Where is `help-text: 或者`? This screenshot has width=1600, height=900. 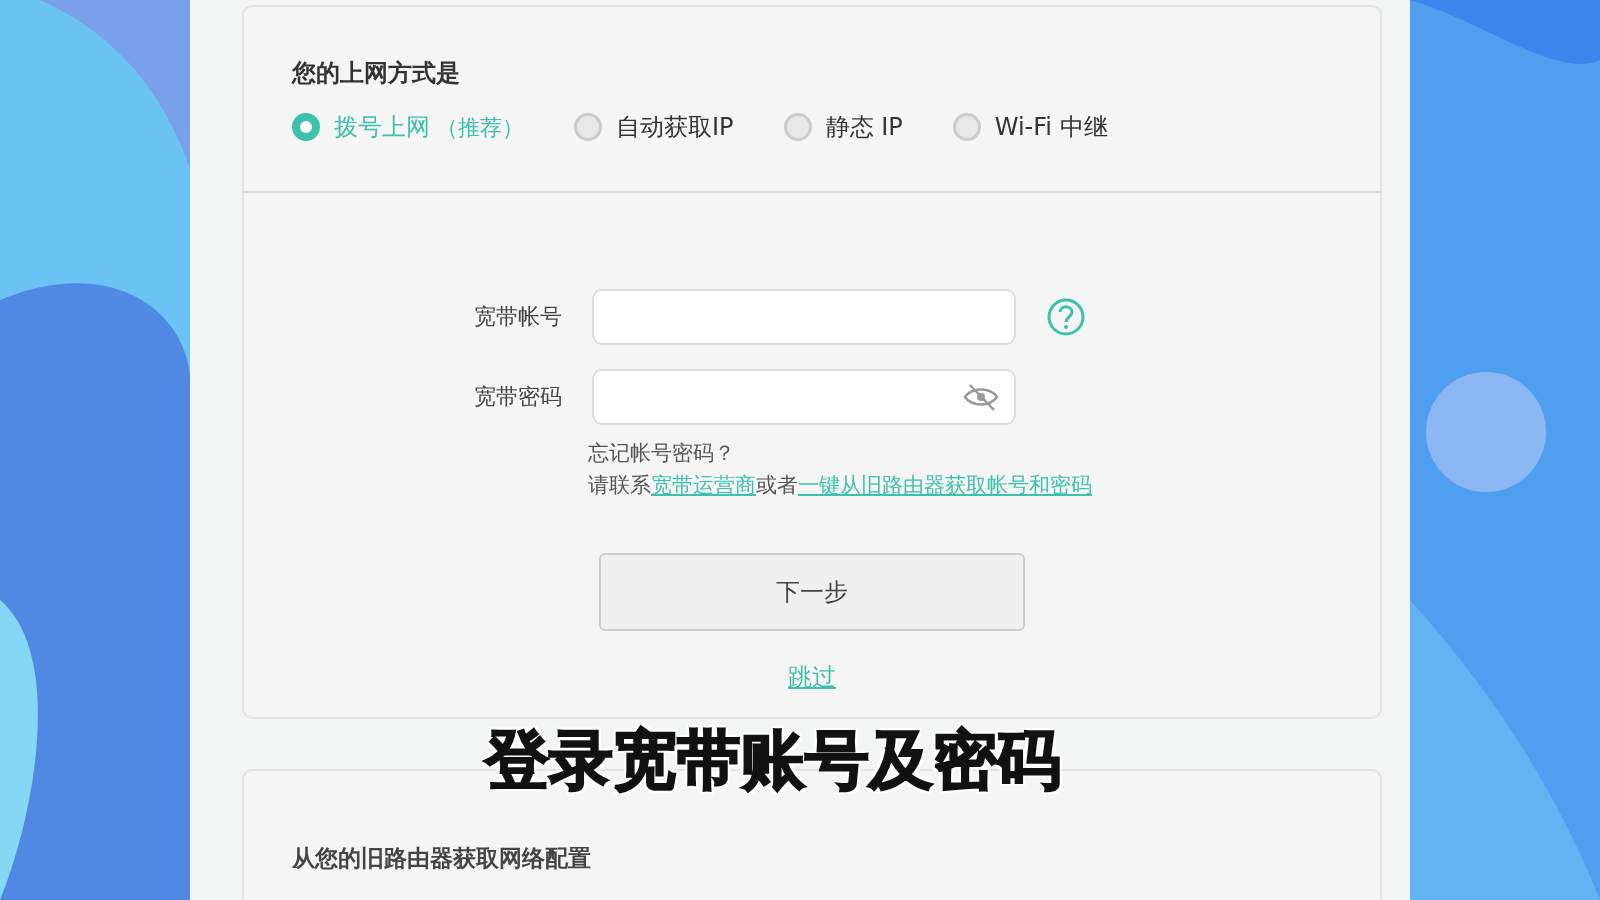 help-text: 或者 is located at coordinates (777, 485).